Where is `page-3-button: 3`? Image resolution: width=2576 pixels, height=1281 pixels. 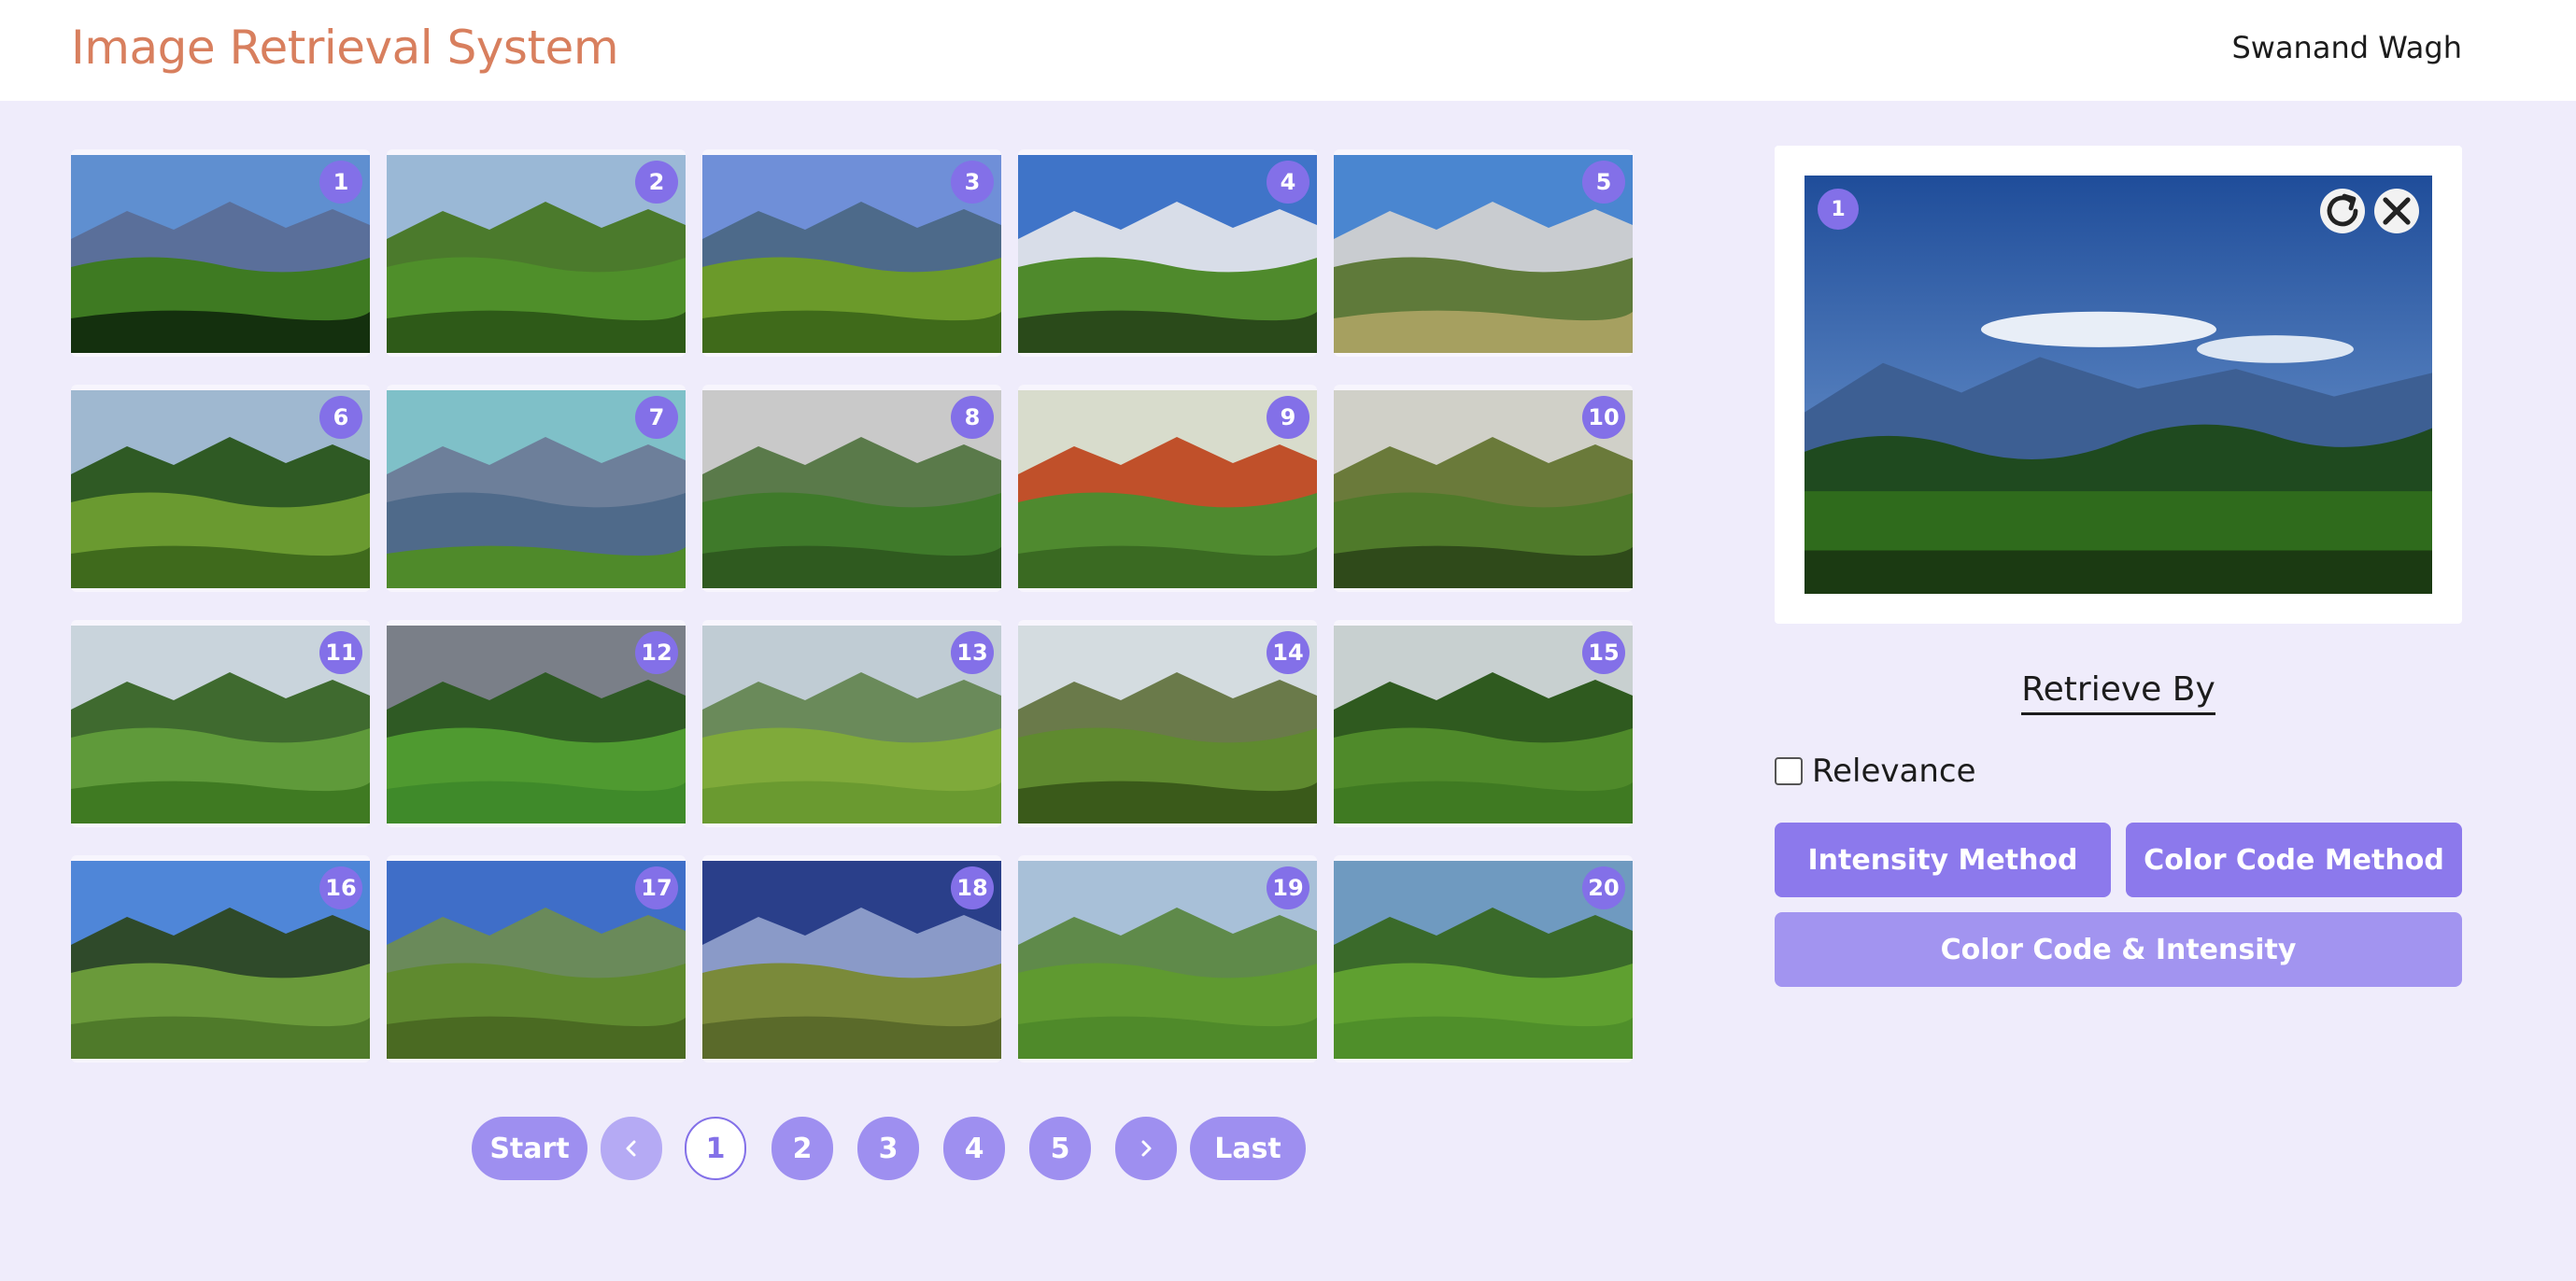
page-3-button: 3 is located at coordinates (888, 1148).